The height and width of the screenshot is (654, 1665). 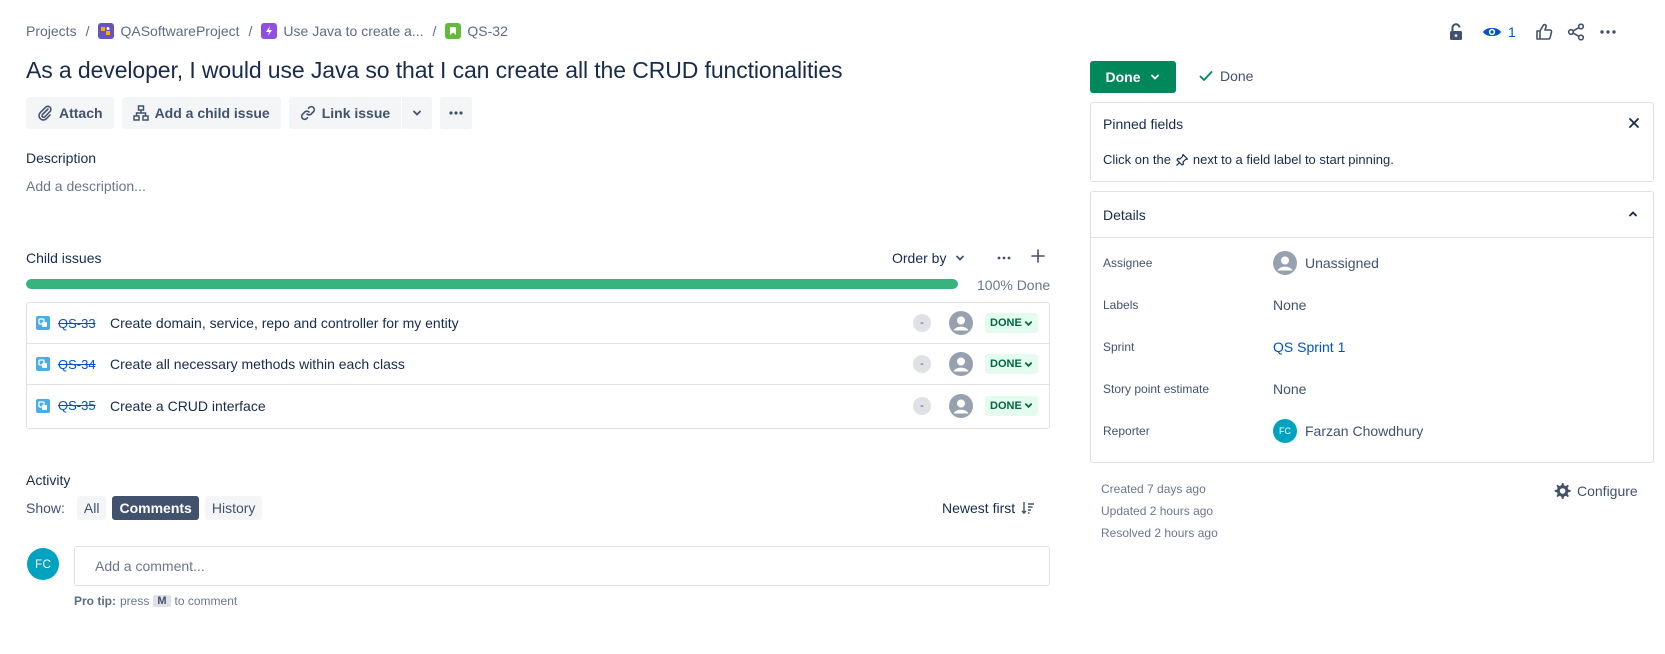 What do you see at coordinates (1373, 389) in the screenshot?
I see `story-points-row: Story point estimate None` at bounding box center [1373, 389].